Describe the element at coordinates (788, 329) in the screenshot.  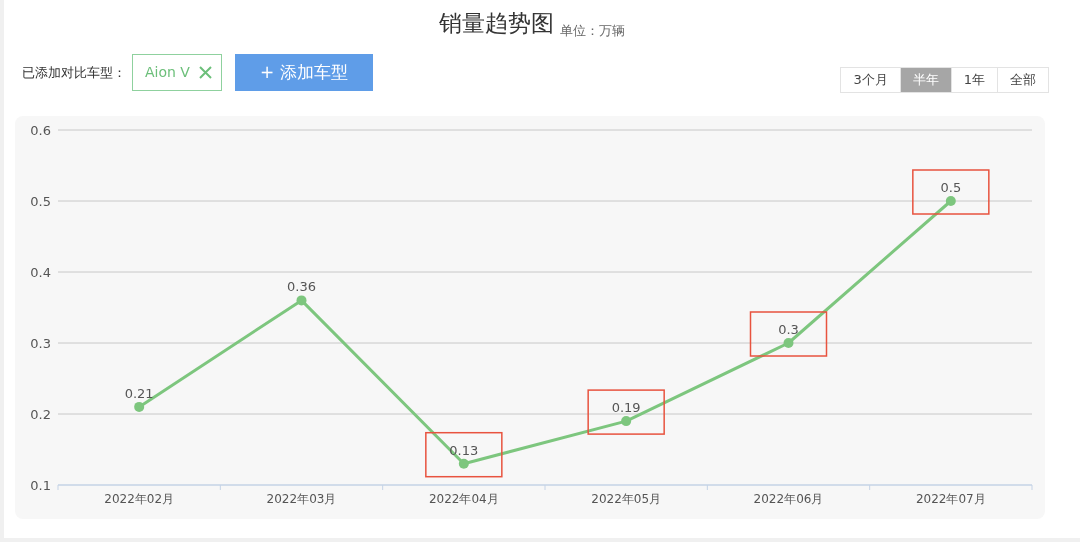
I see `data-label: 0.3` at that location.